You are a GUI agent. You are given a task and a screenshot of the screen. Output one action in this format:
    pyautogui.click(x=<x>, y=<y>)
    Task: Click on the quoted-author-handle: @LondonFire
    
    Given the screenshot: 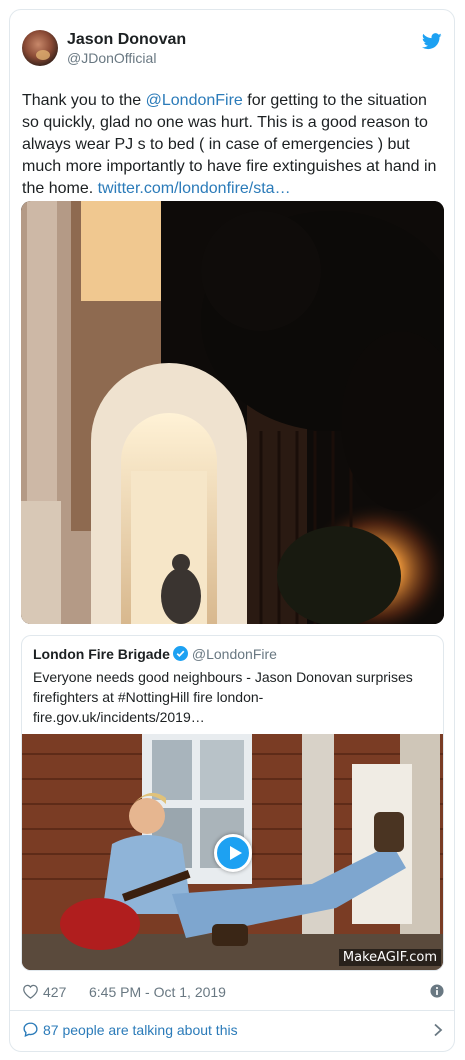 What is the action you would take?
    pyautogui.click(x=234, y=654)
    